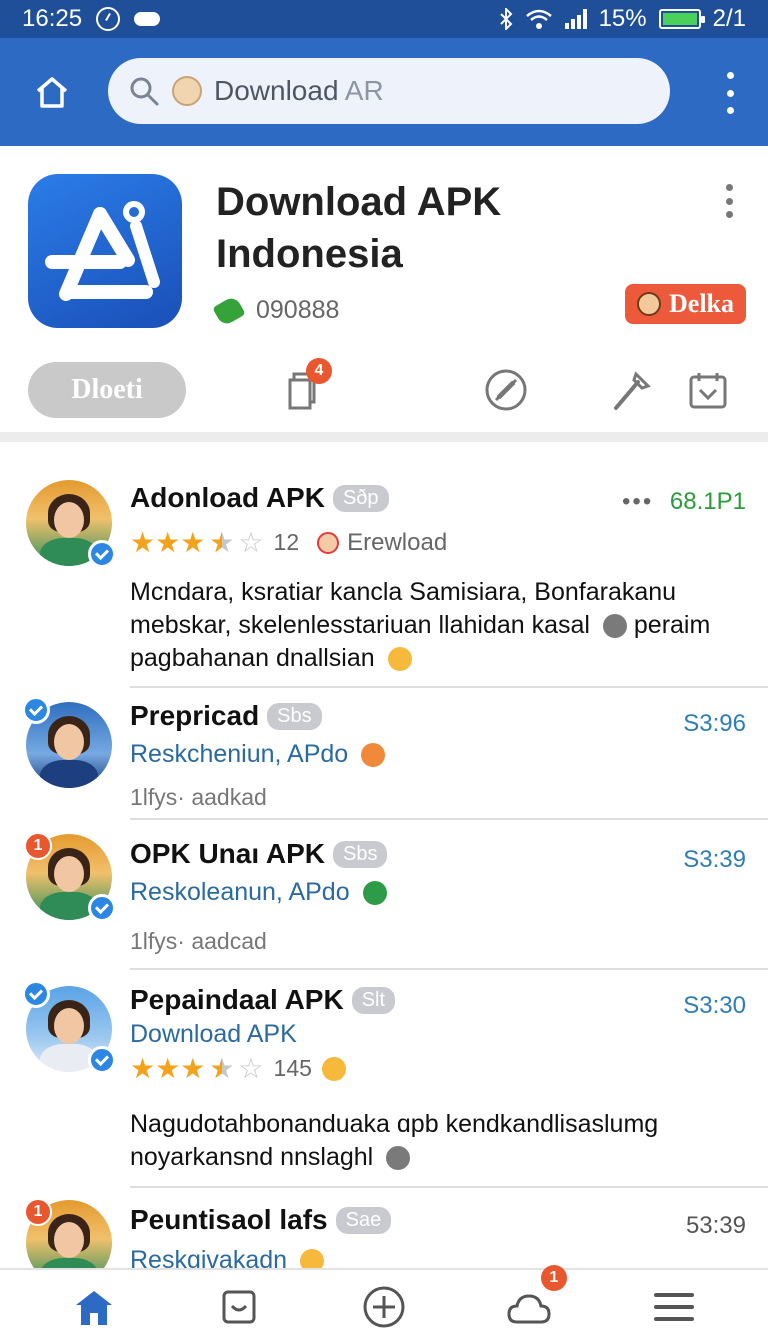 The height and width of the screenshot is (1344, 768). What do you see at coordinates (553, 1278) in the screenshot?
I see `nav-notification-badge: 1` at bounding box center [553, 1278].